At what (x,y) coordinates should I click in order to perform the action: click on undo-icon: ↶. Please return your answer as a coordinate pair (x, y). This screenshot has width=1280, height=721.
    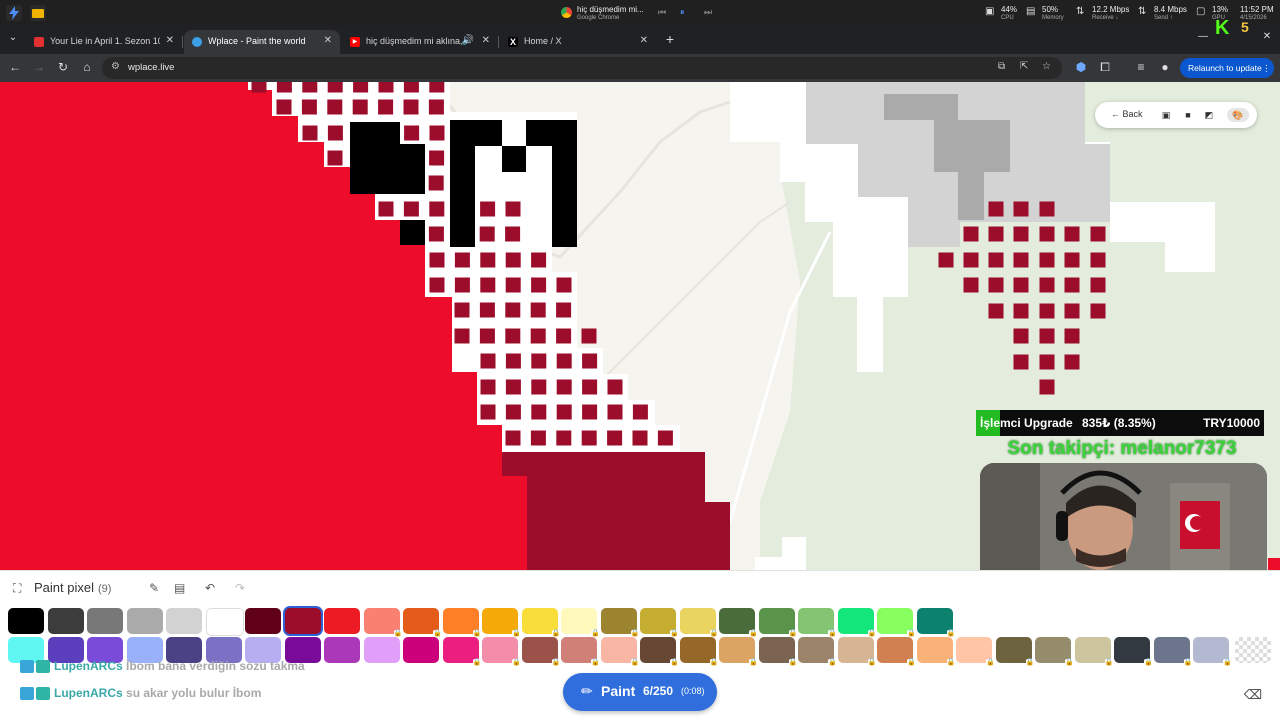
    Looking at the image, I should click on (210, 588).